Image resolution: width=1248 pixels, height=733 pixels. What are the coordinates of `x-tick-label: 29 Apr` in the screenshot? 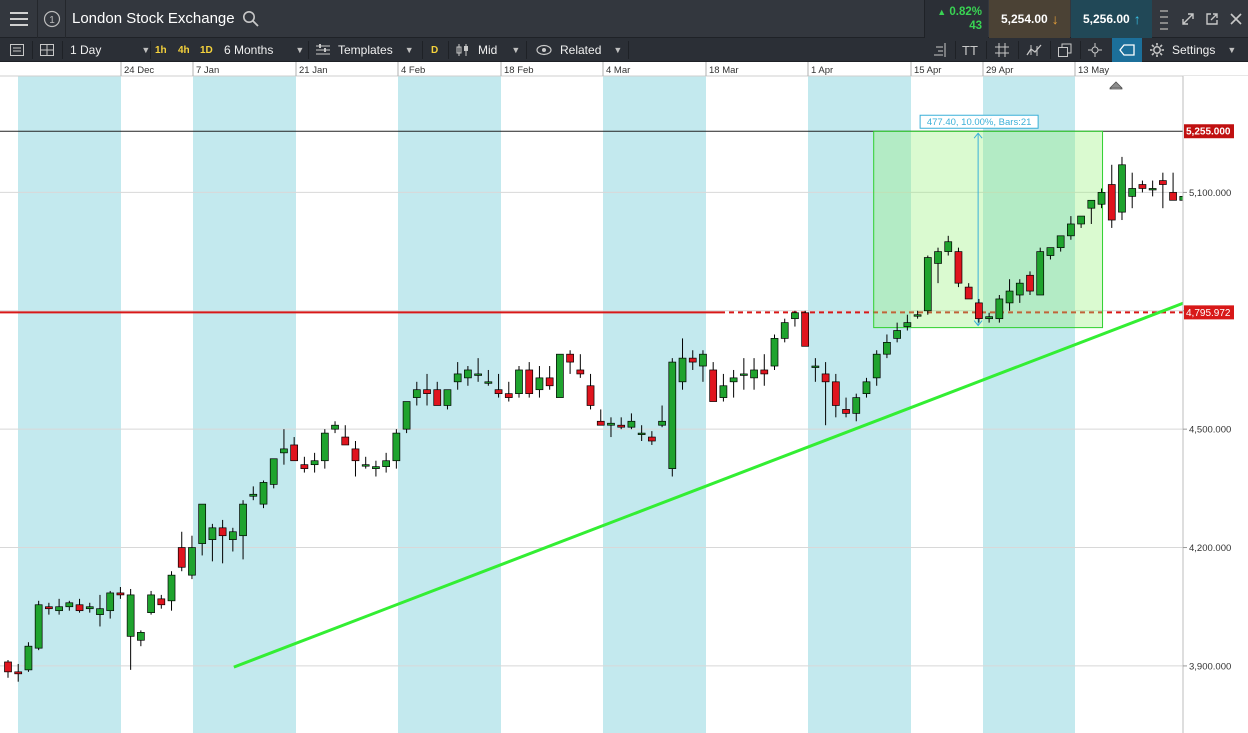 It's located at (999, 70).